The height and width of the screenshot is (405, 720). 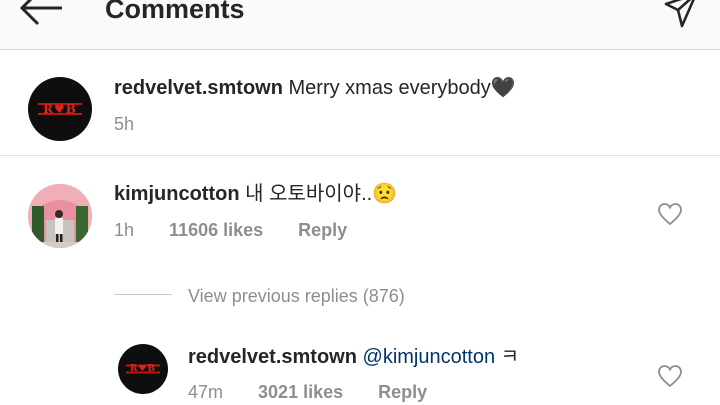 What do you see at coordinates (680, 15) in the screenshot?
I see `paper-plane-icon` at bounding box center [680, 15].